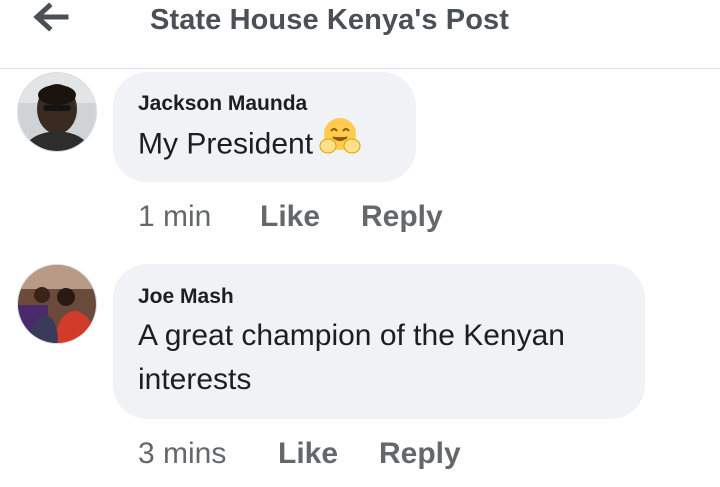 Image resolution: width=720 pixels, height=487 pixels. I want to click on page-title: State House Kenya's Post, so click(330, 20).